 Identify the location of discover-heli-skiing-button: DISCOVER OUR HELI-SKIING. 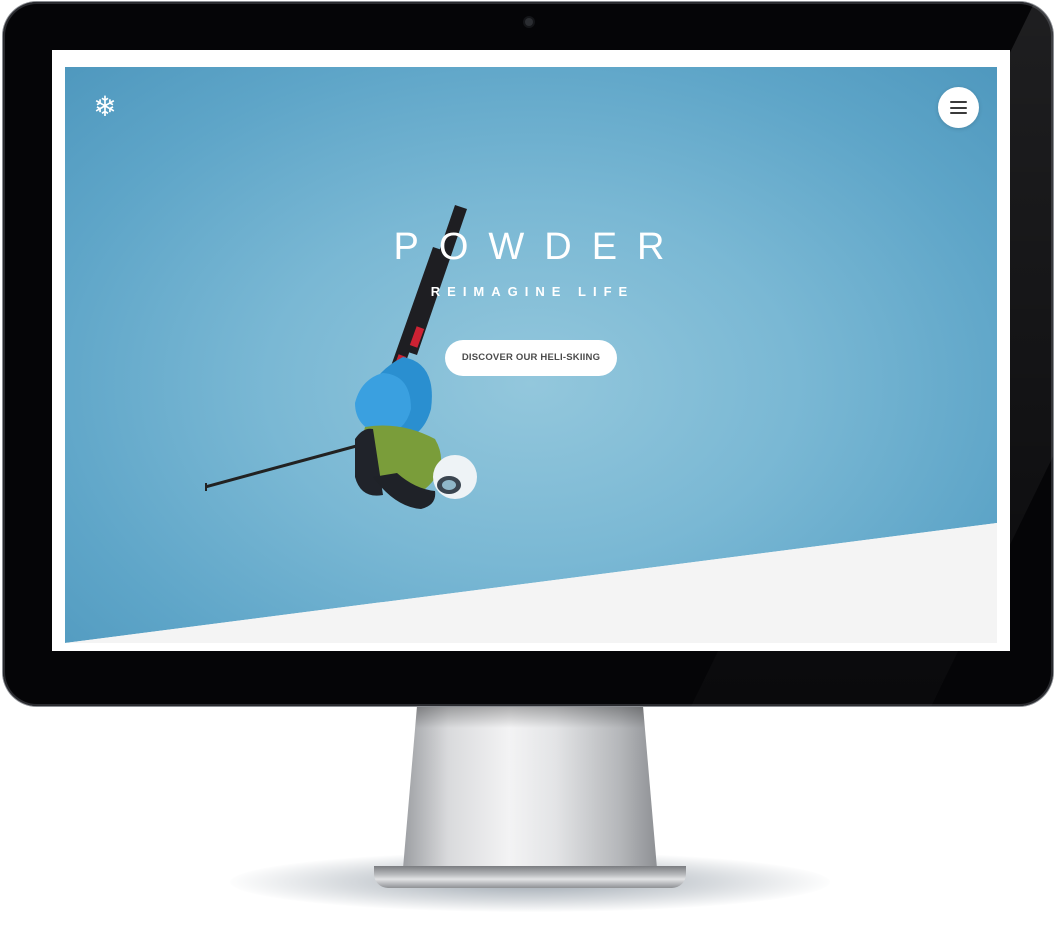
(531, 358).